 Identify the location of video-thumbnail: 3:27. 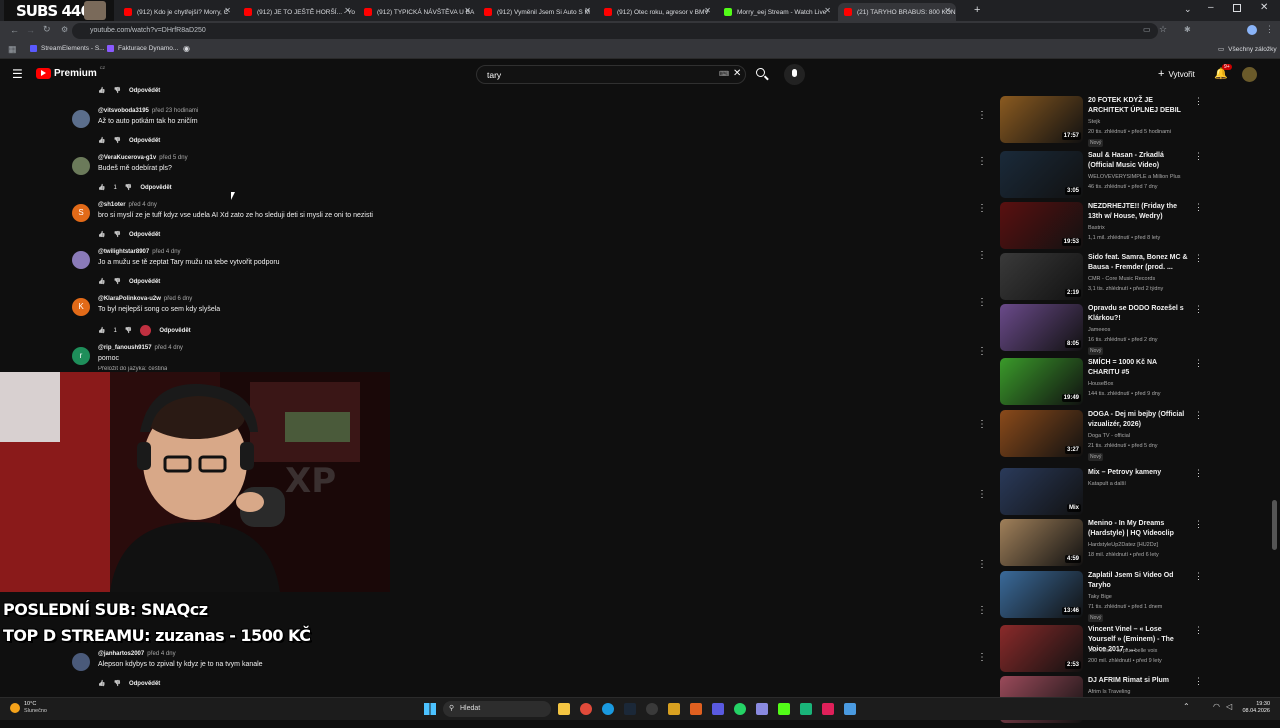
(1041, 433).